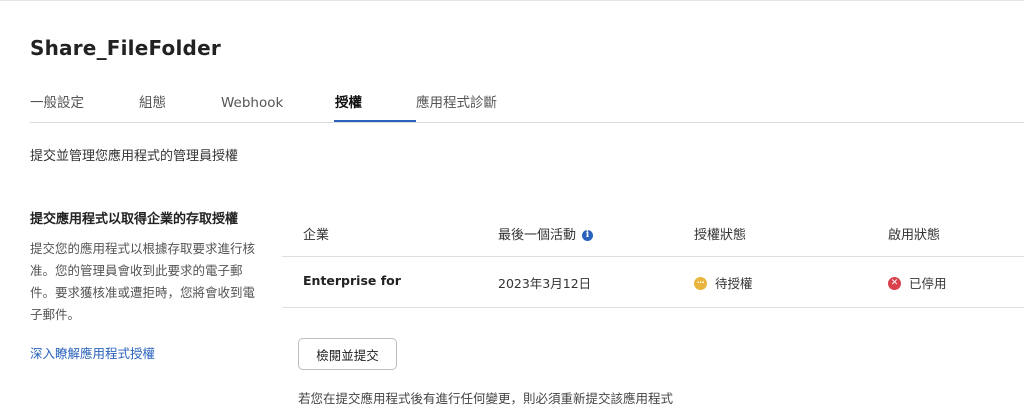 The image size is (1024, 418). What do you see at coordinates (928, 283) in the screenshot?
I see `enable-status-label: 已停用` at bounding box center [928, 283].